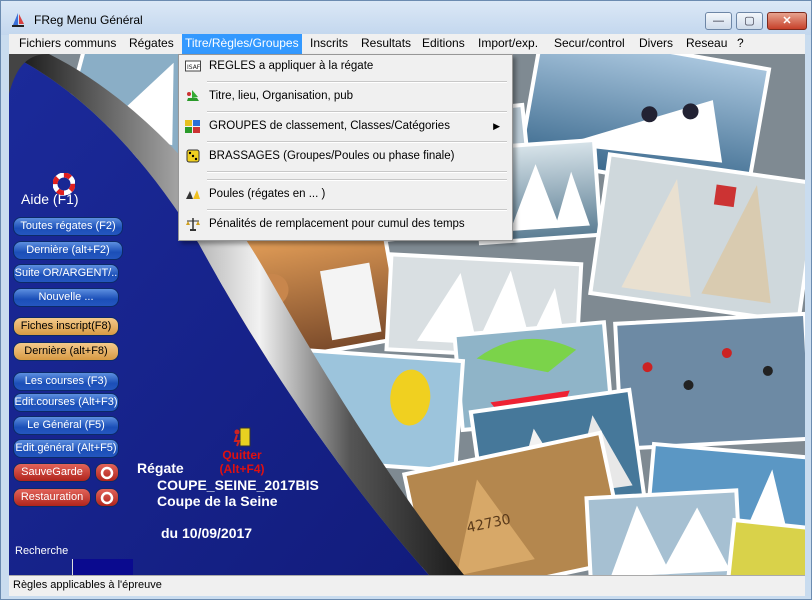 This screenshot has width=812, height=600. I want to click on sidebar-button-label: Fiches inscript(F8), so click(66, 326).